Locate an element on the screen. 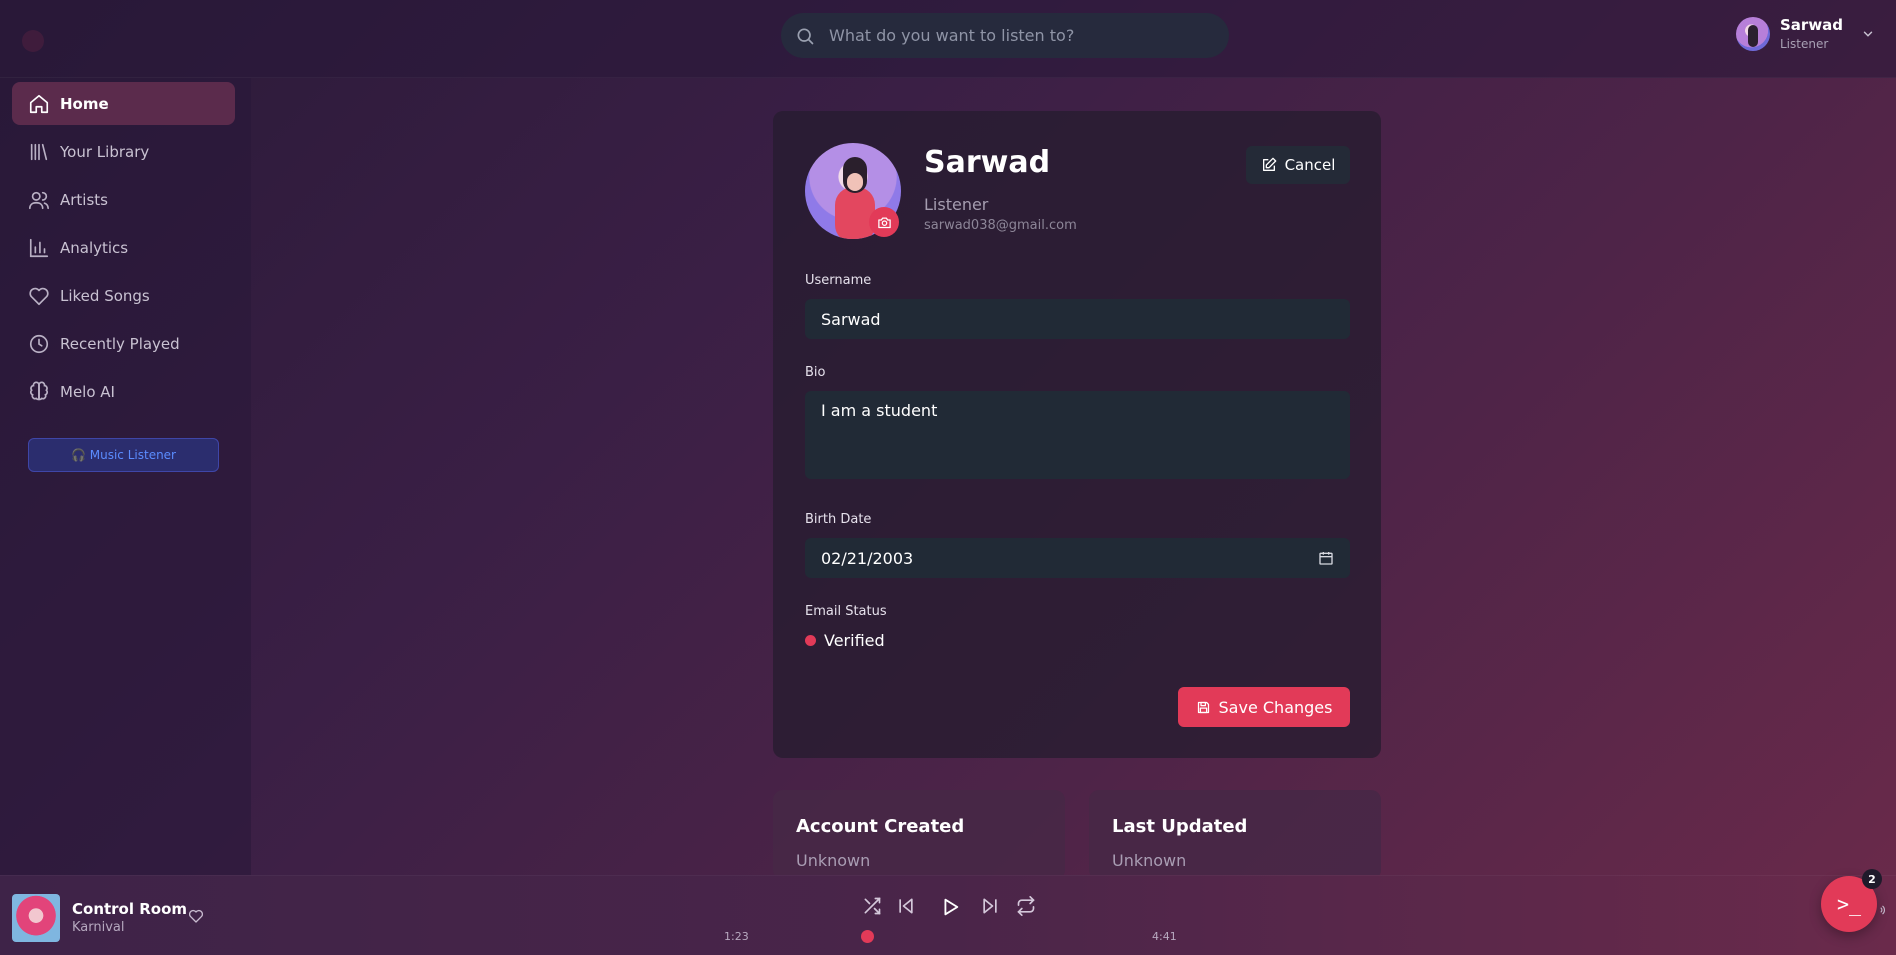 This screenshot has width=1896, height=955. profile-name: Sarwad is located at coordinates (987, 162).